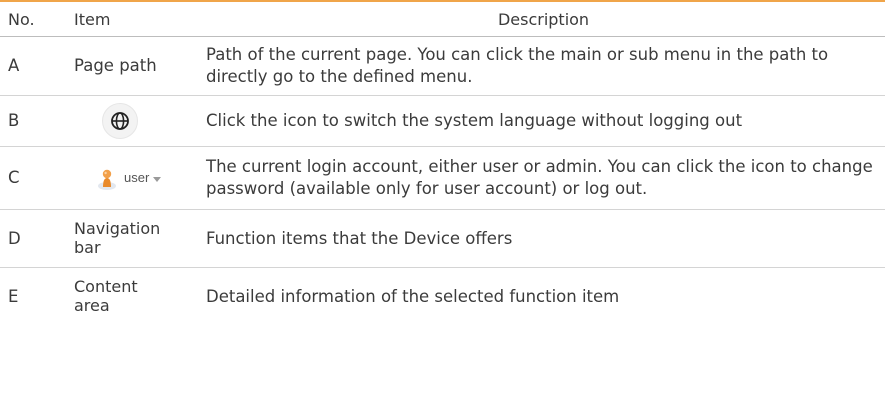  Describe the element at coordinates (120, 121) in the screenshot. I see `globe-icon` at that location.